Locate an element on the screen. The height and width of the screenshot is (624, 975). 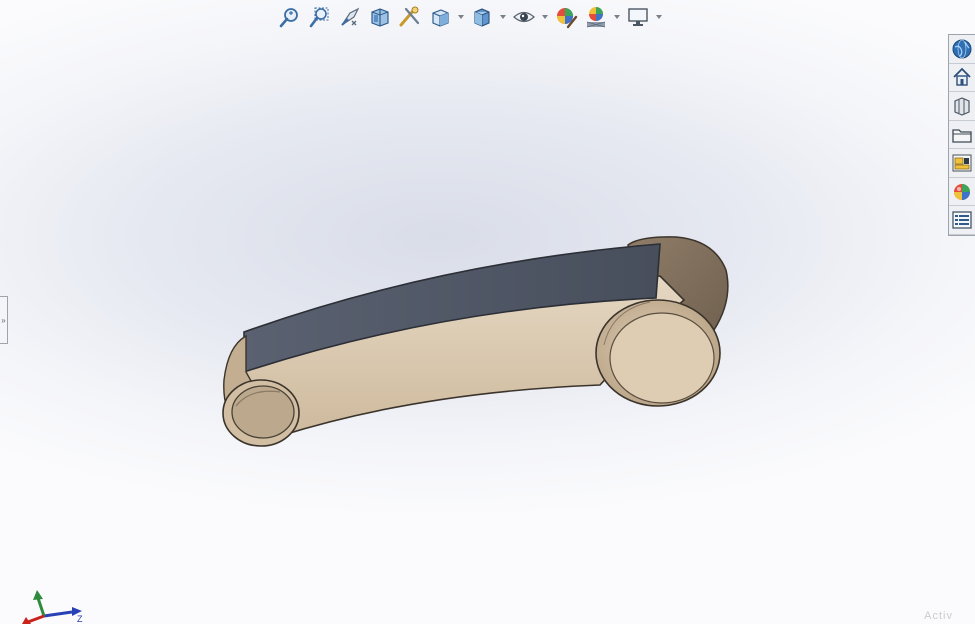
feature-manager-collapse-handle: » is located at coordinates (4, 320).